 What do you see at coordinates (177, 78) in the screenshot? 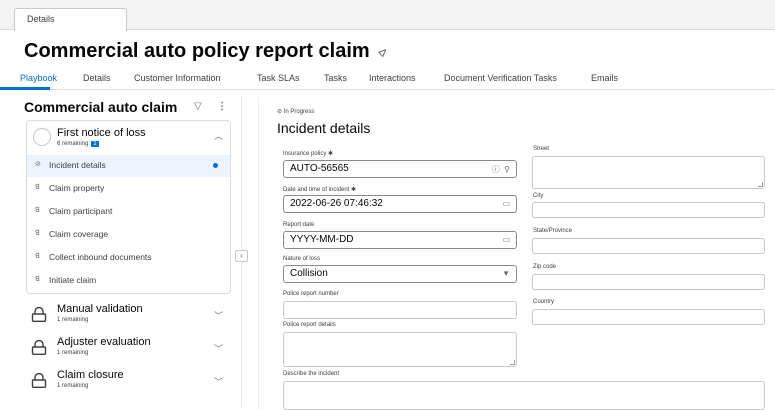
I see `tab-customer-information: Customer Information` at bounding box center [177, 78].